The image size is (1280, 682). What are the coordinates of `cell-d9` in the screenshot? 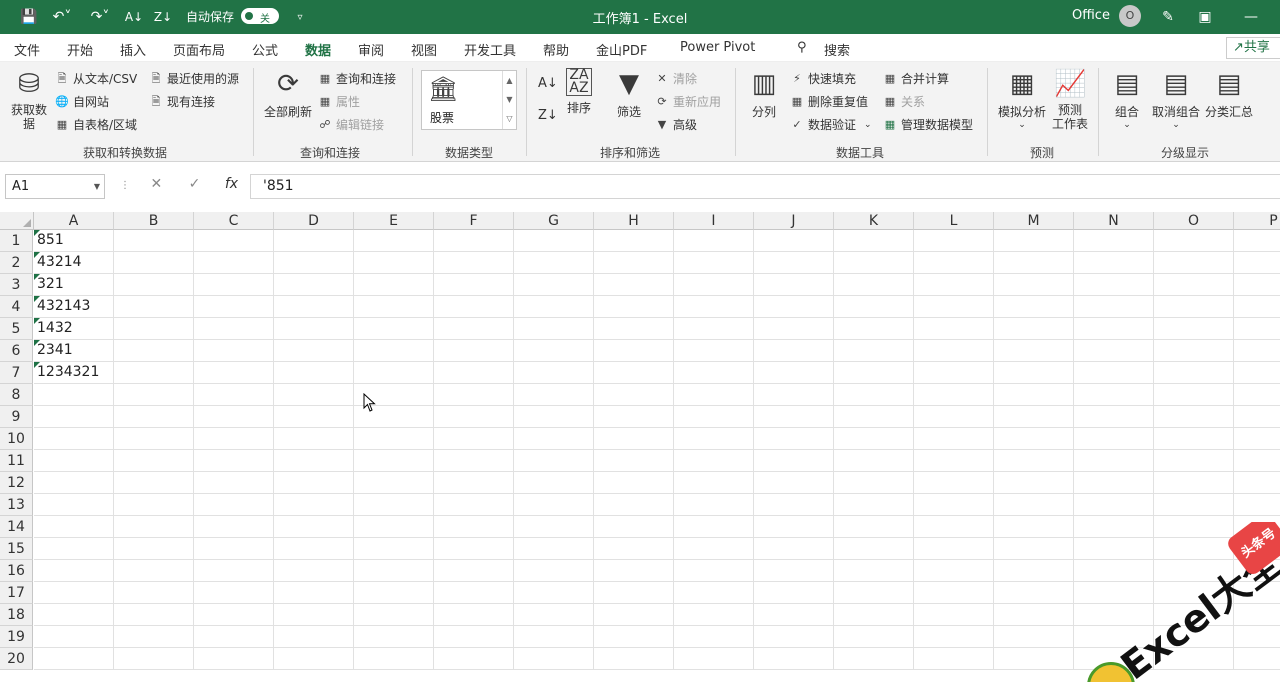 It's located at (314, 417).